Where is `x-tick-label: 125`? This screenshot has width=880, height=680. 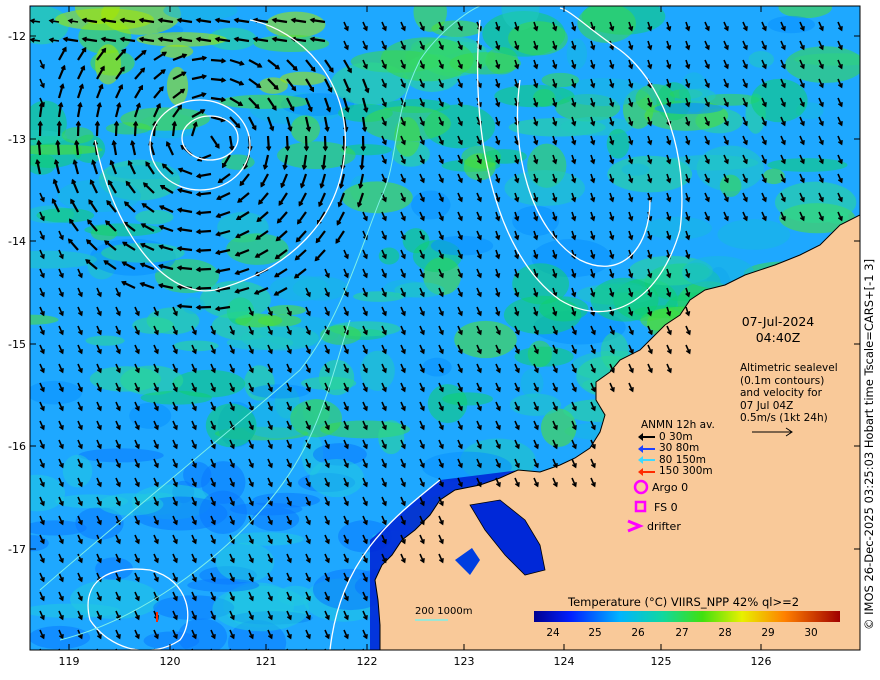
x-tick-label: 125 is located at coordinates (661, 661).